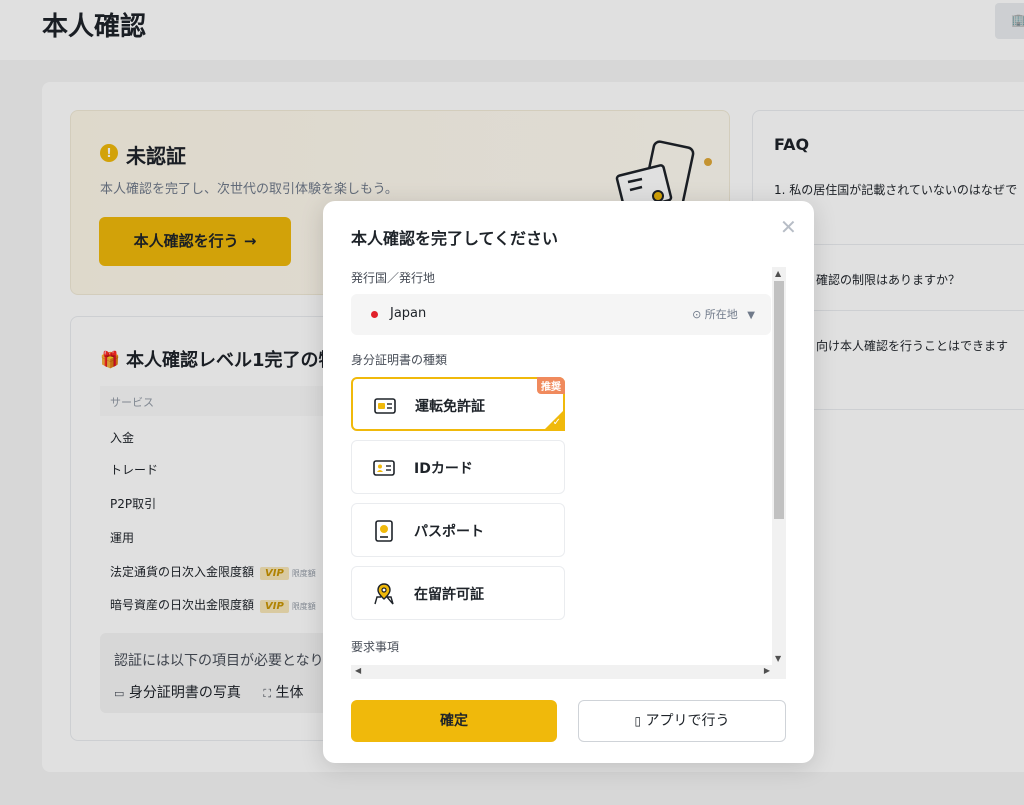 This screenshot has width=1024, height=805. I want to click on location-pin-icon: ⊙, so click(697, 314).